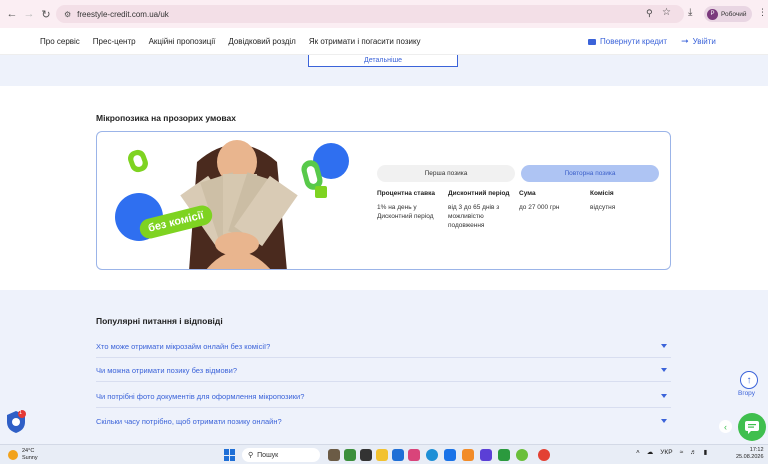 This screenshot has width=768, height=464. Describe the element at coordinates (12, 14) in the screenshot. I see `back-icon: ←` at that location.